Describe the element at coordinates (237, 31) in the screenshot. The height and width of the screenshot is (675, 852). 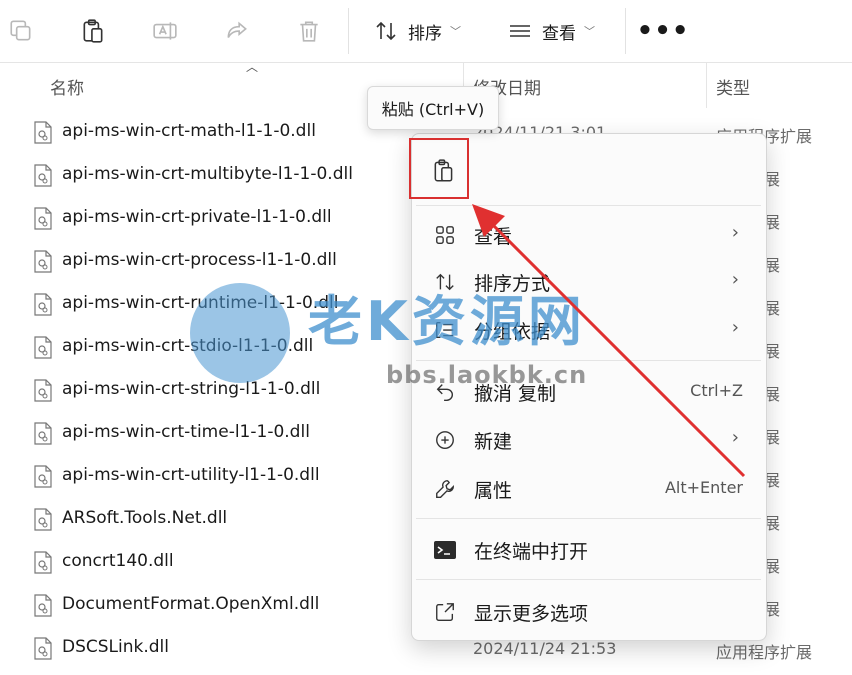
I see `share-icon` at that location.